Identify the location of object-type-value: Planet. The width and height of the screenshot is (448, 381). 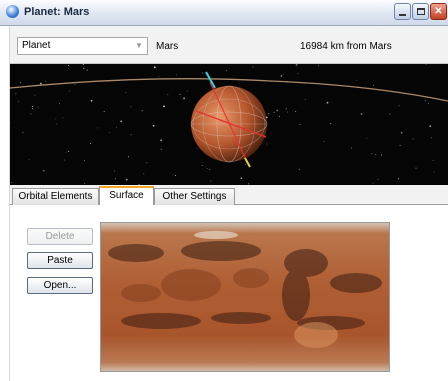
(36, 45).